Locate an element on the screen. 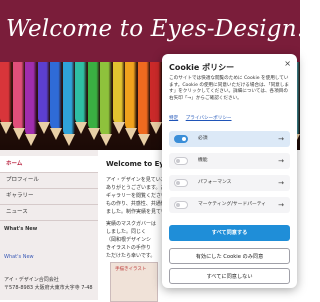  functional-toggle is located at coordinates (181, 161).